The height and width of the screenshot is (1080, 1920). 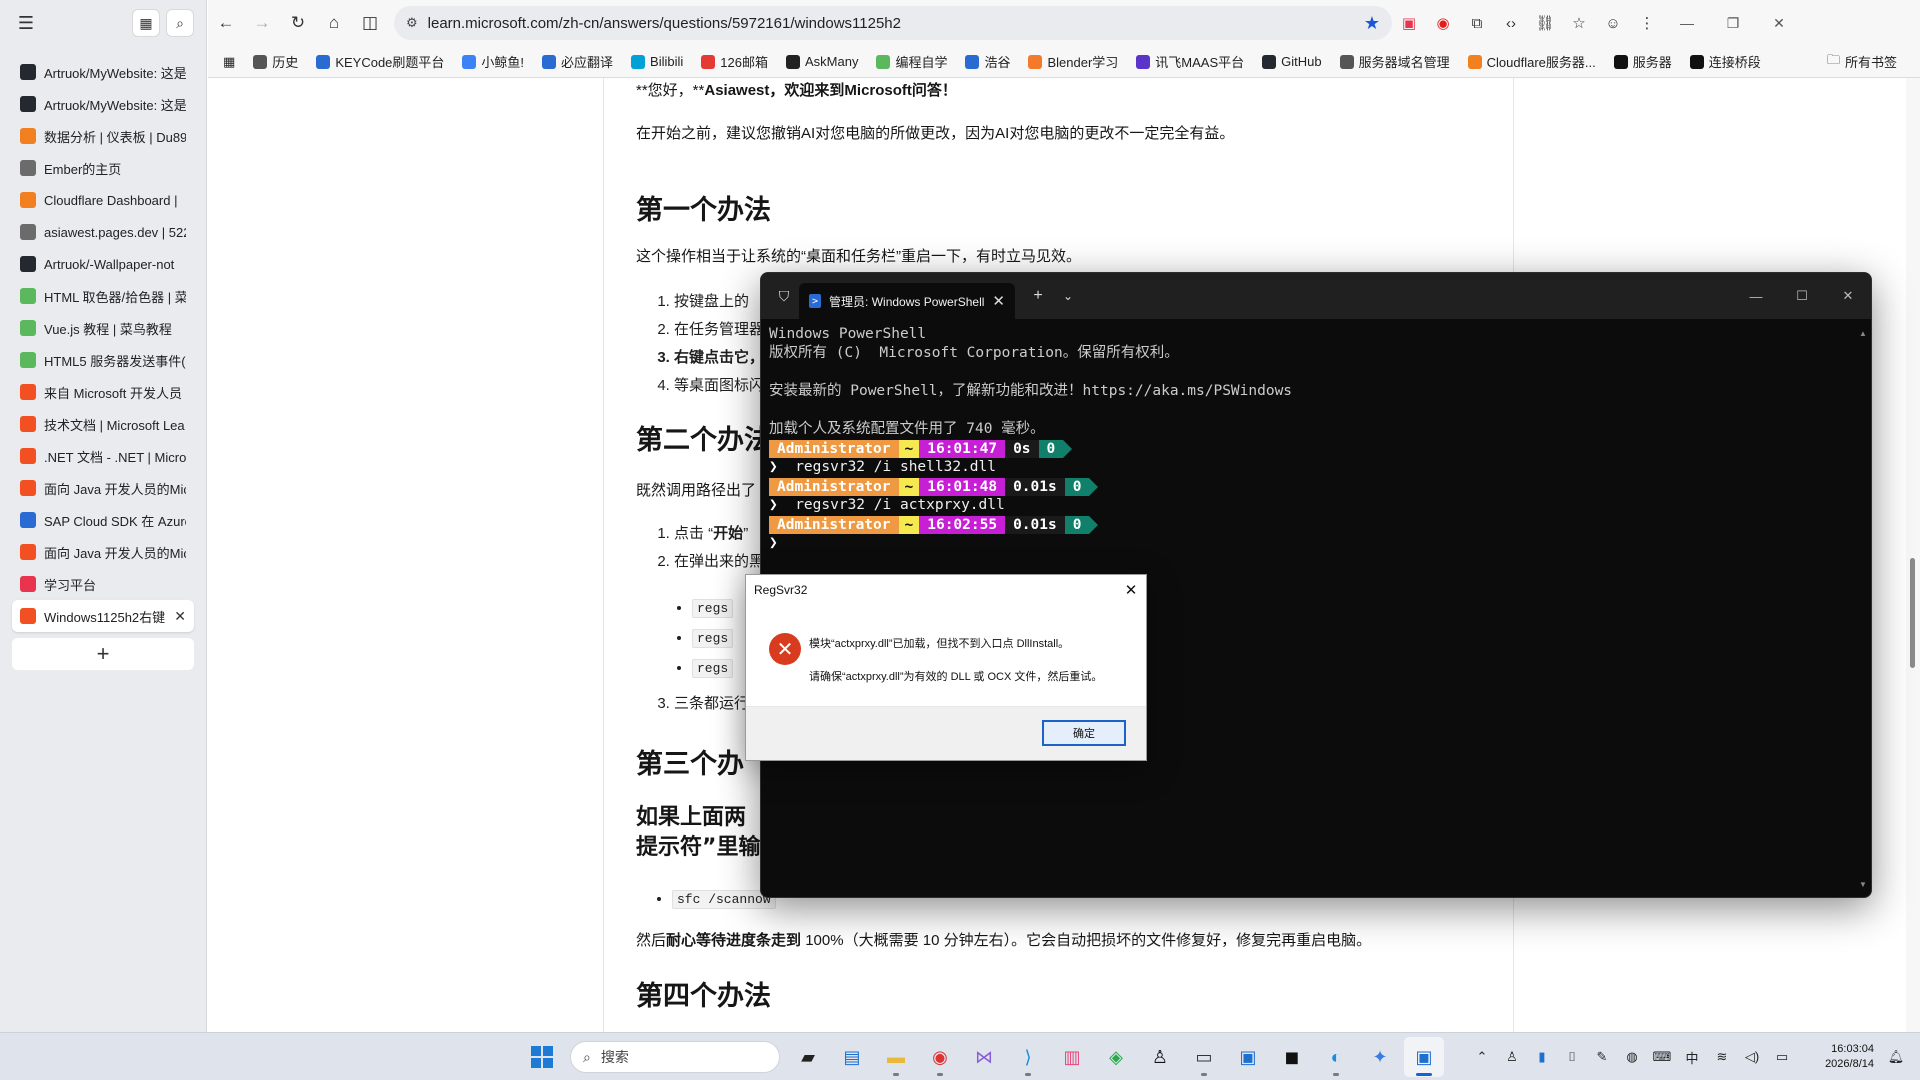 I want to click on tray-overflow-icon: ⌃, so click(x=1482, y=1057).